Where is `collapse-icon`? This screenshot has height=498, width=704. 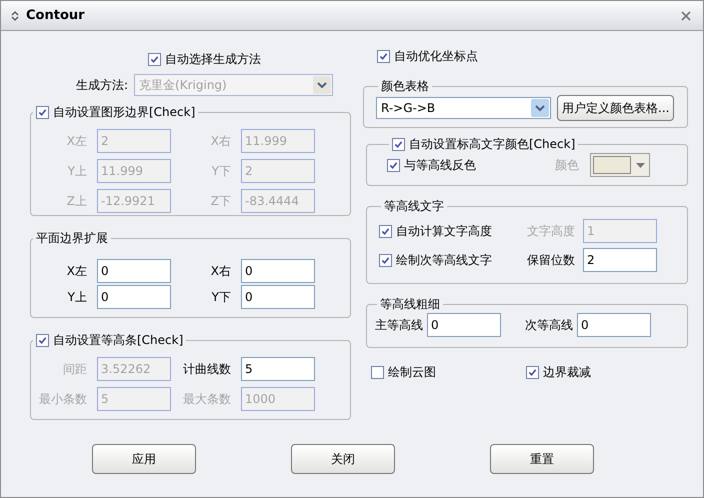 collapse-icon is located at coordinates (15, 15).